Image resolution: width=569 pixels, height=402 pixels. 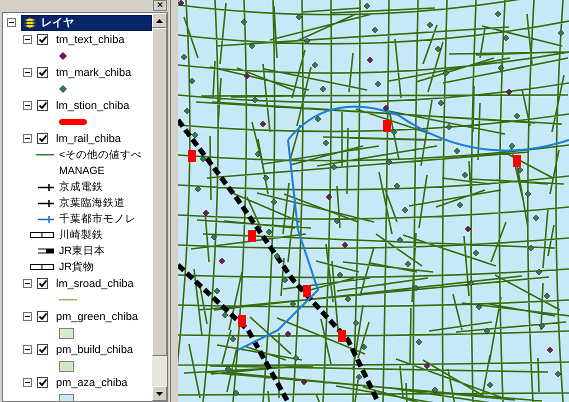 I want to click on down-arrow-icon, so click(x=159, y=394).